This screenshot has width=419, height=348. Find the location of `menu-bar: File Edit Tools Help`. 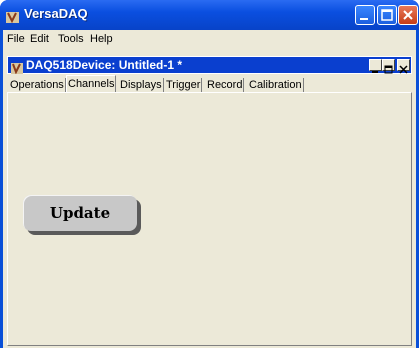

menu-bar: File Edit Tools Help is located at coordinates (209, 39).